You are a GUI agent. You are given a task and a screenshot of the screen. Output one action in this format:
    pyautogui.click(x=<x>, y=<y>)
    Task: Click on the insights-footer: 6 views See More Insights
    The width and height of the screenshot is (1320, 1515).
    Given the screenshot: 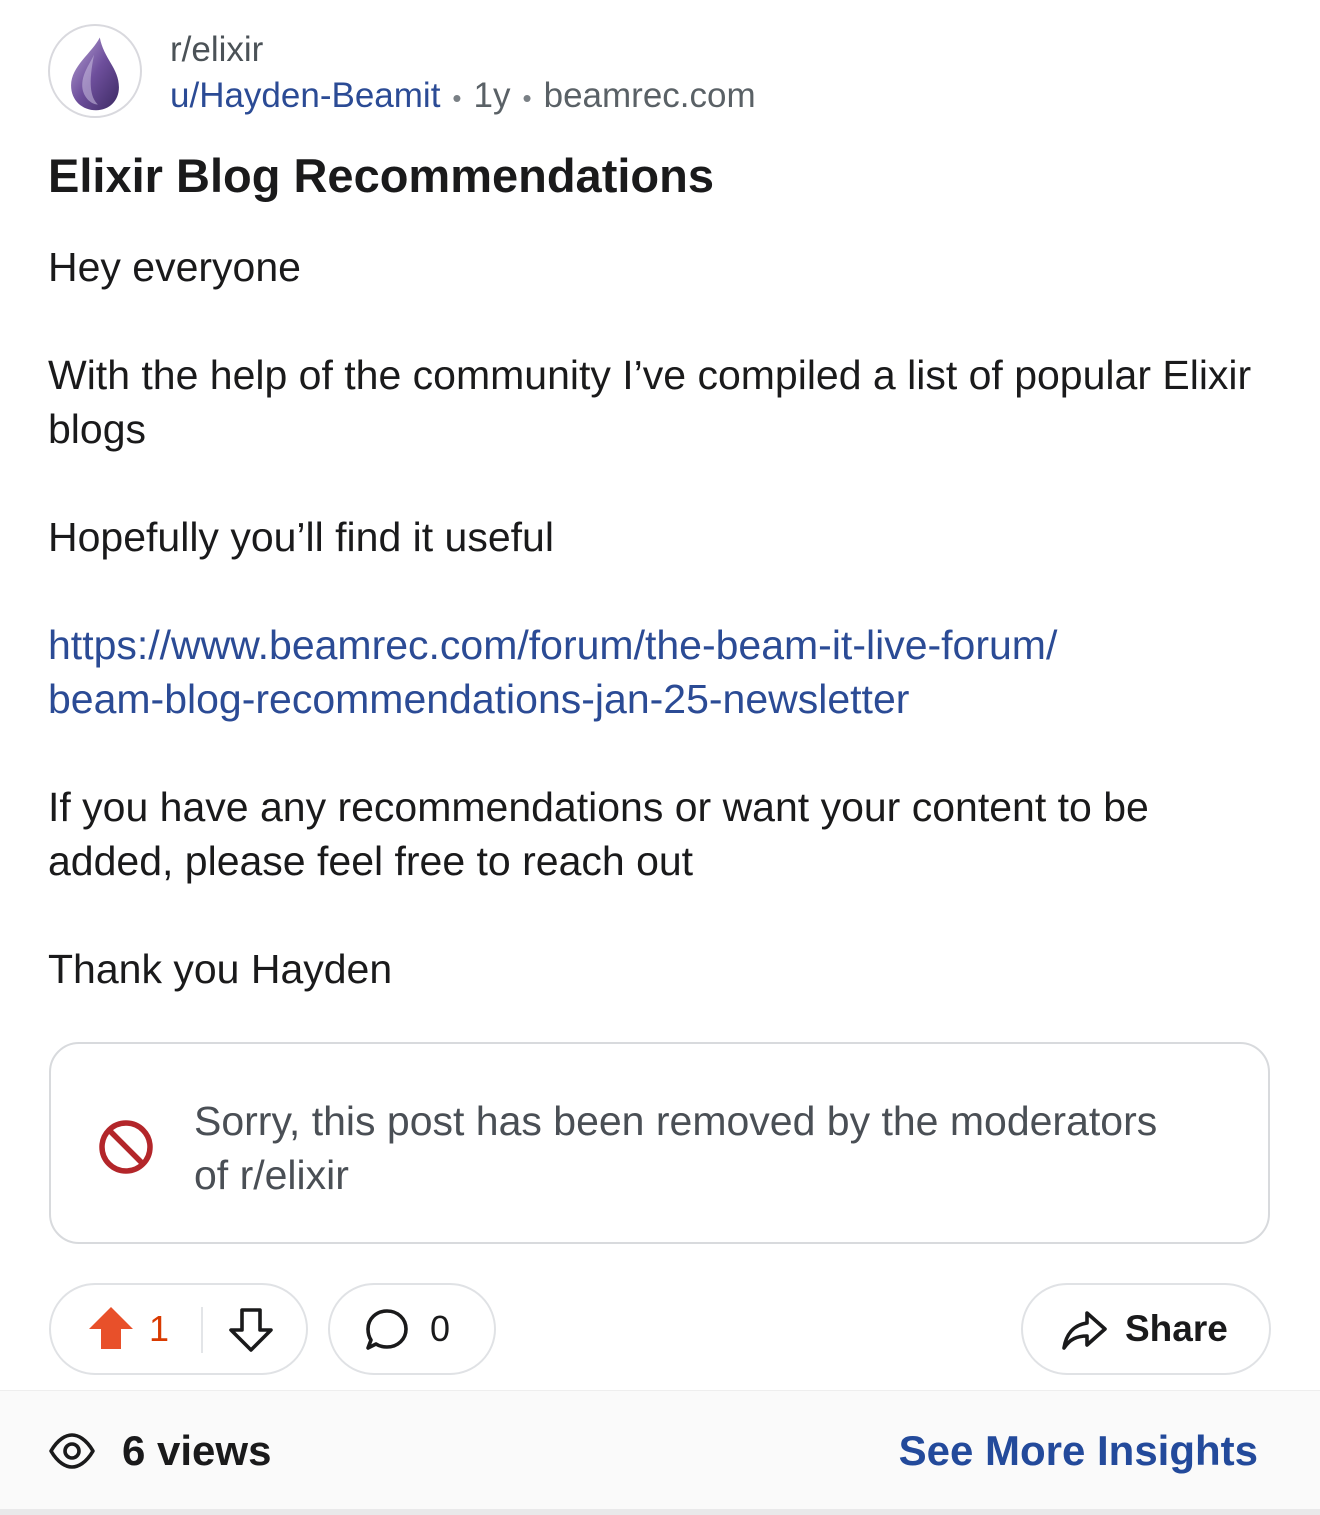 What is the action you would take?
    pyautogui.click(x=660, y=1452)
    